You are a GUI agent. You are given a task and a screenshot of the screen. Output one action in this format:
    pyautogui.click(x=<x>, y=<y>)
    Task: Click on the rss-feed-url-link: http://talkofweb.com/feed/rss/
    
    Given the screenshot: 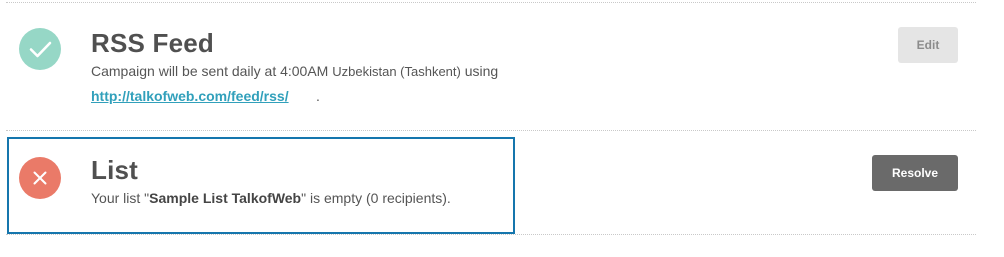 What is the action you would take?
    pyautogui.click(x=190, y=96)
    